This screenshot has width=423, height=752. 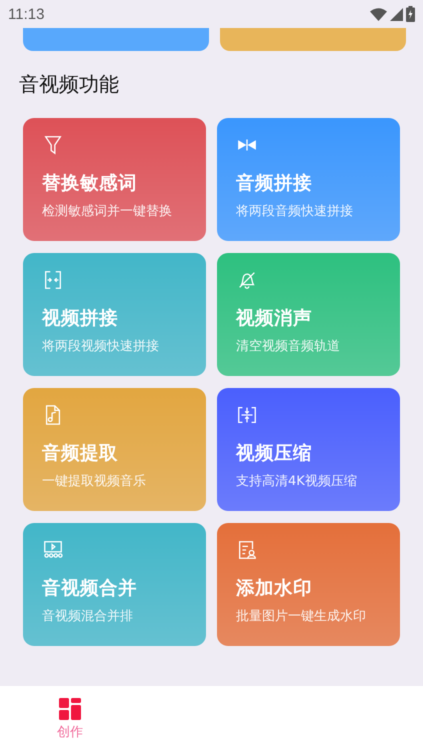 What do you see at coordinates (301, 616) in the screenshot?
I see `feature-description: 批量图片一键生成水印` at bounding box center [301, 616].